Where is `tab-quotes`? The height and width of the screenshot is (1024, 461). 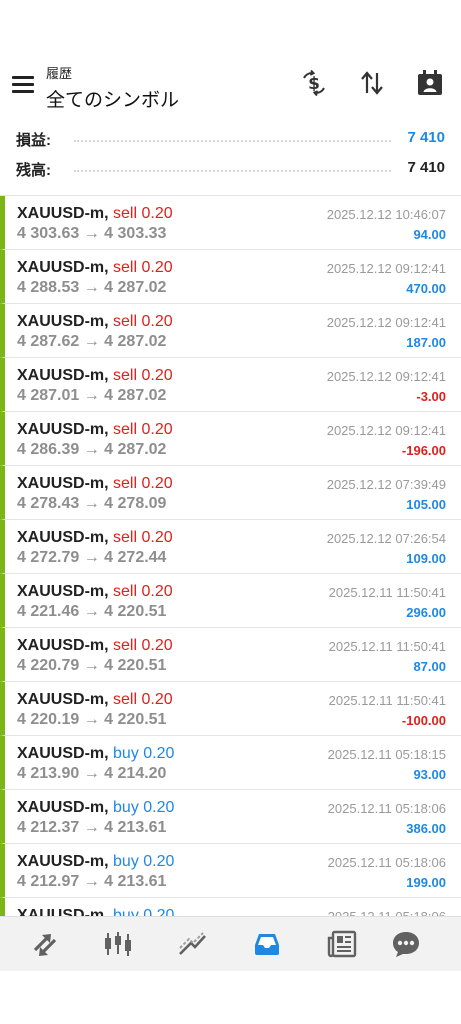
tab-quotes is located at coordinates (45, 944).